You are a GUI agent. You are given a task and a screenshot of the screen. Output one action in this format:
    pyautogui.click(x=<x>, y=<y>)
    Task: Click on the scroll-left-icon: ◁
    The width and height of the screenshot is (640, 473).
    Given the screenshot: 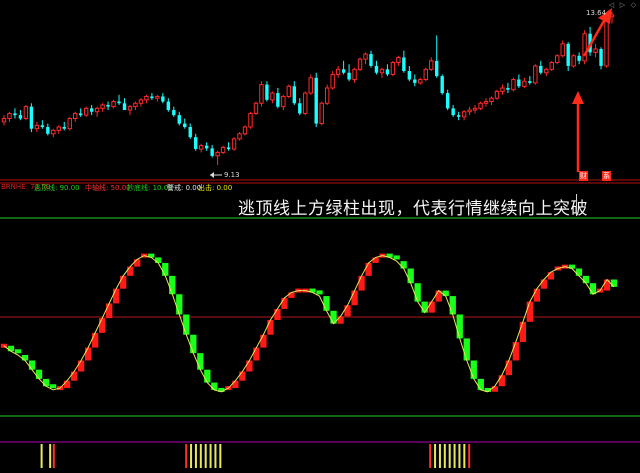 What is the action you would take?
    pyautogui.click(x=611, y=5)
    